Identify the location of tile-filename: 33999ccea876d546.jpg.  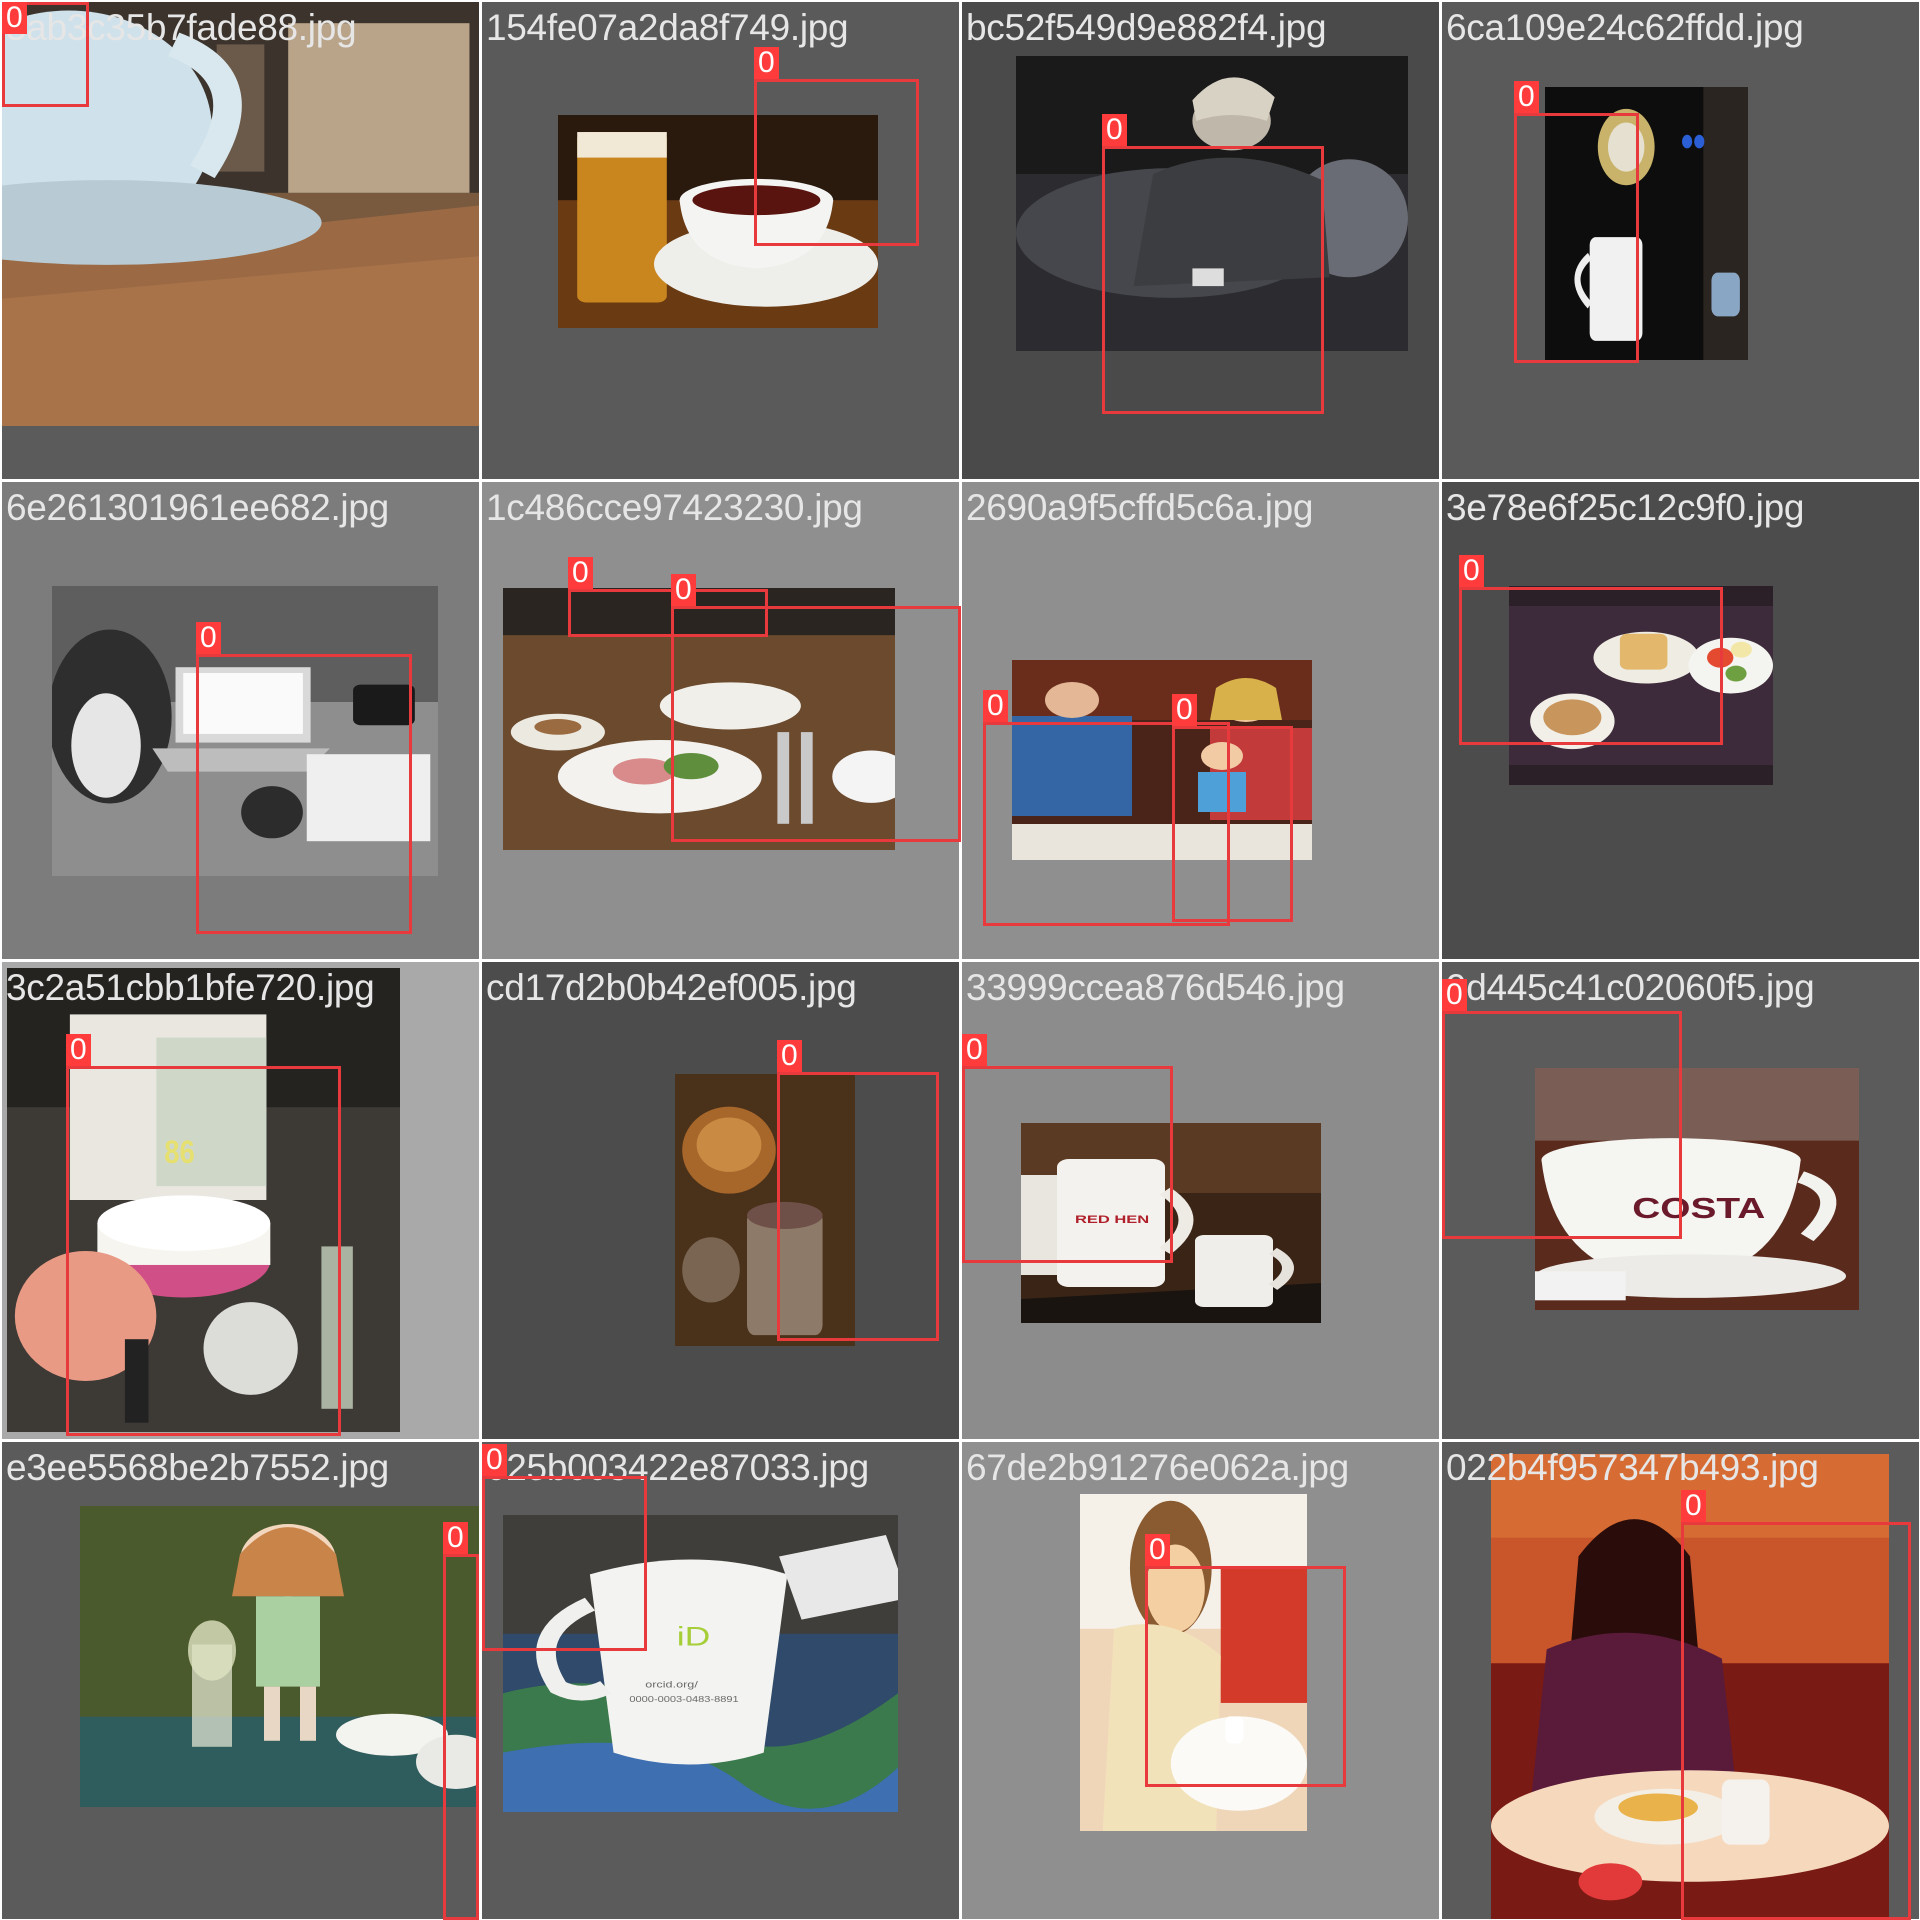
(1155, 987).